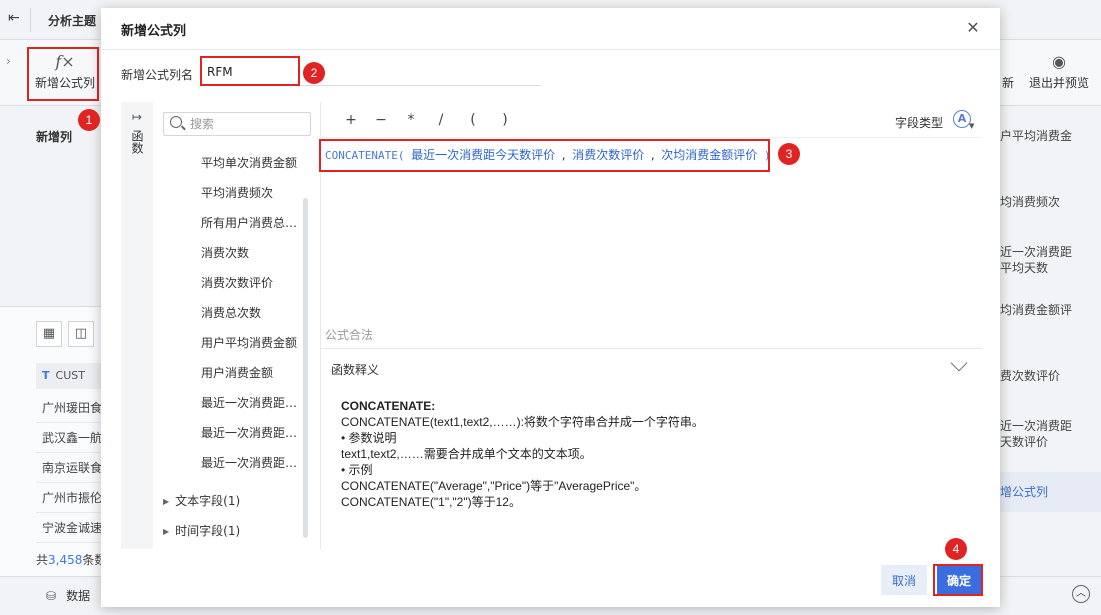  What do you see at coordinates (789, 154) in the screenshot?
I see `step-badge: 3` at bounding box center [789, 154].